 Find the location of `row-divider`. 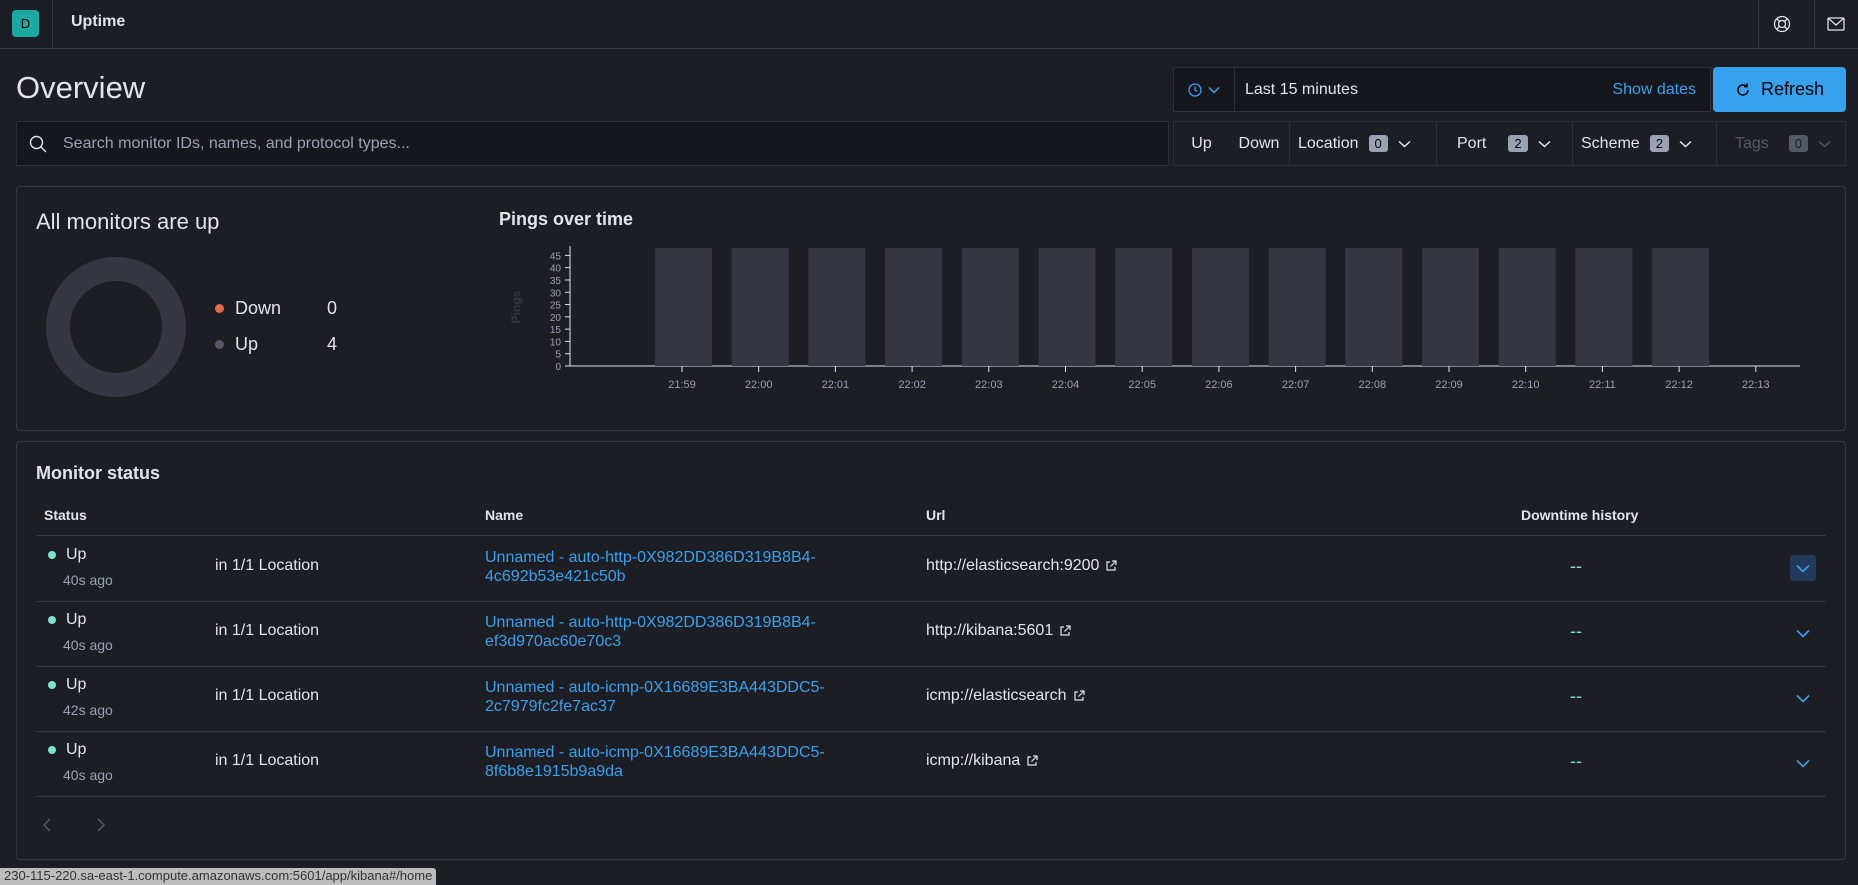

row-divider is located at coordinates (931, 796).